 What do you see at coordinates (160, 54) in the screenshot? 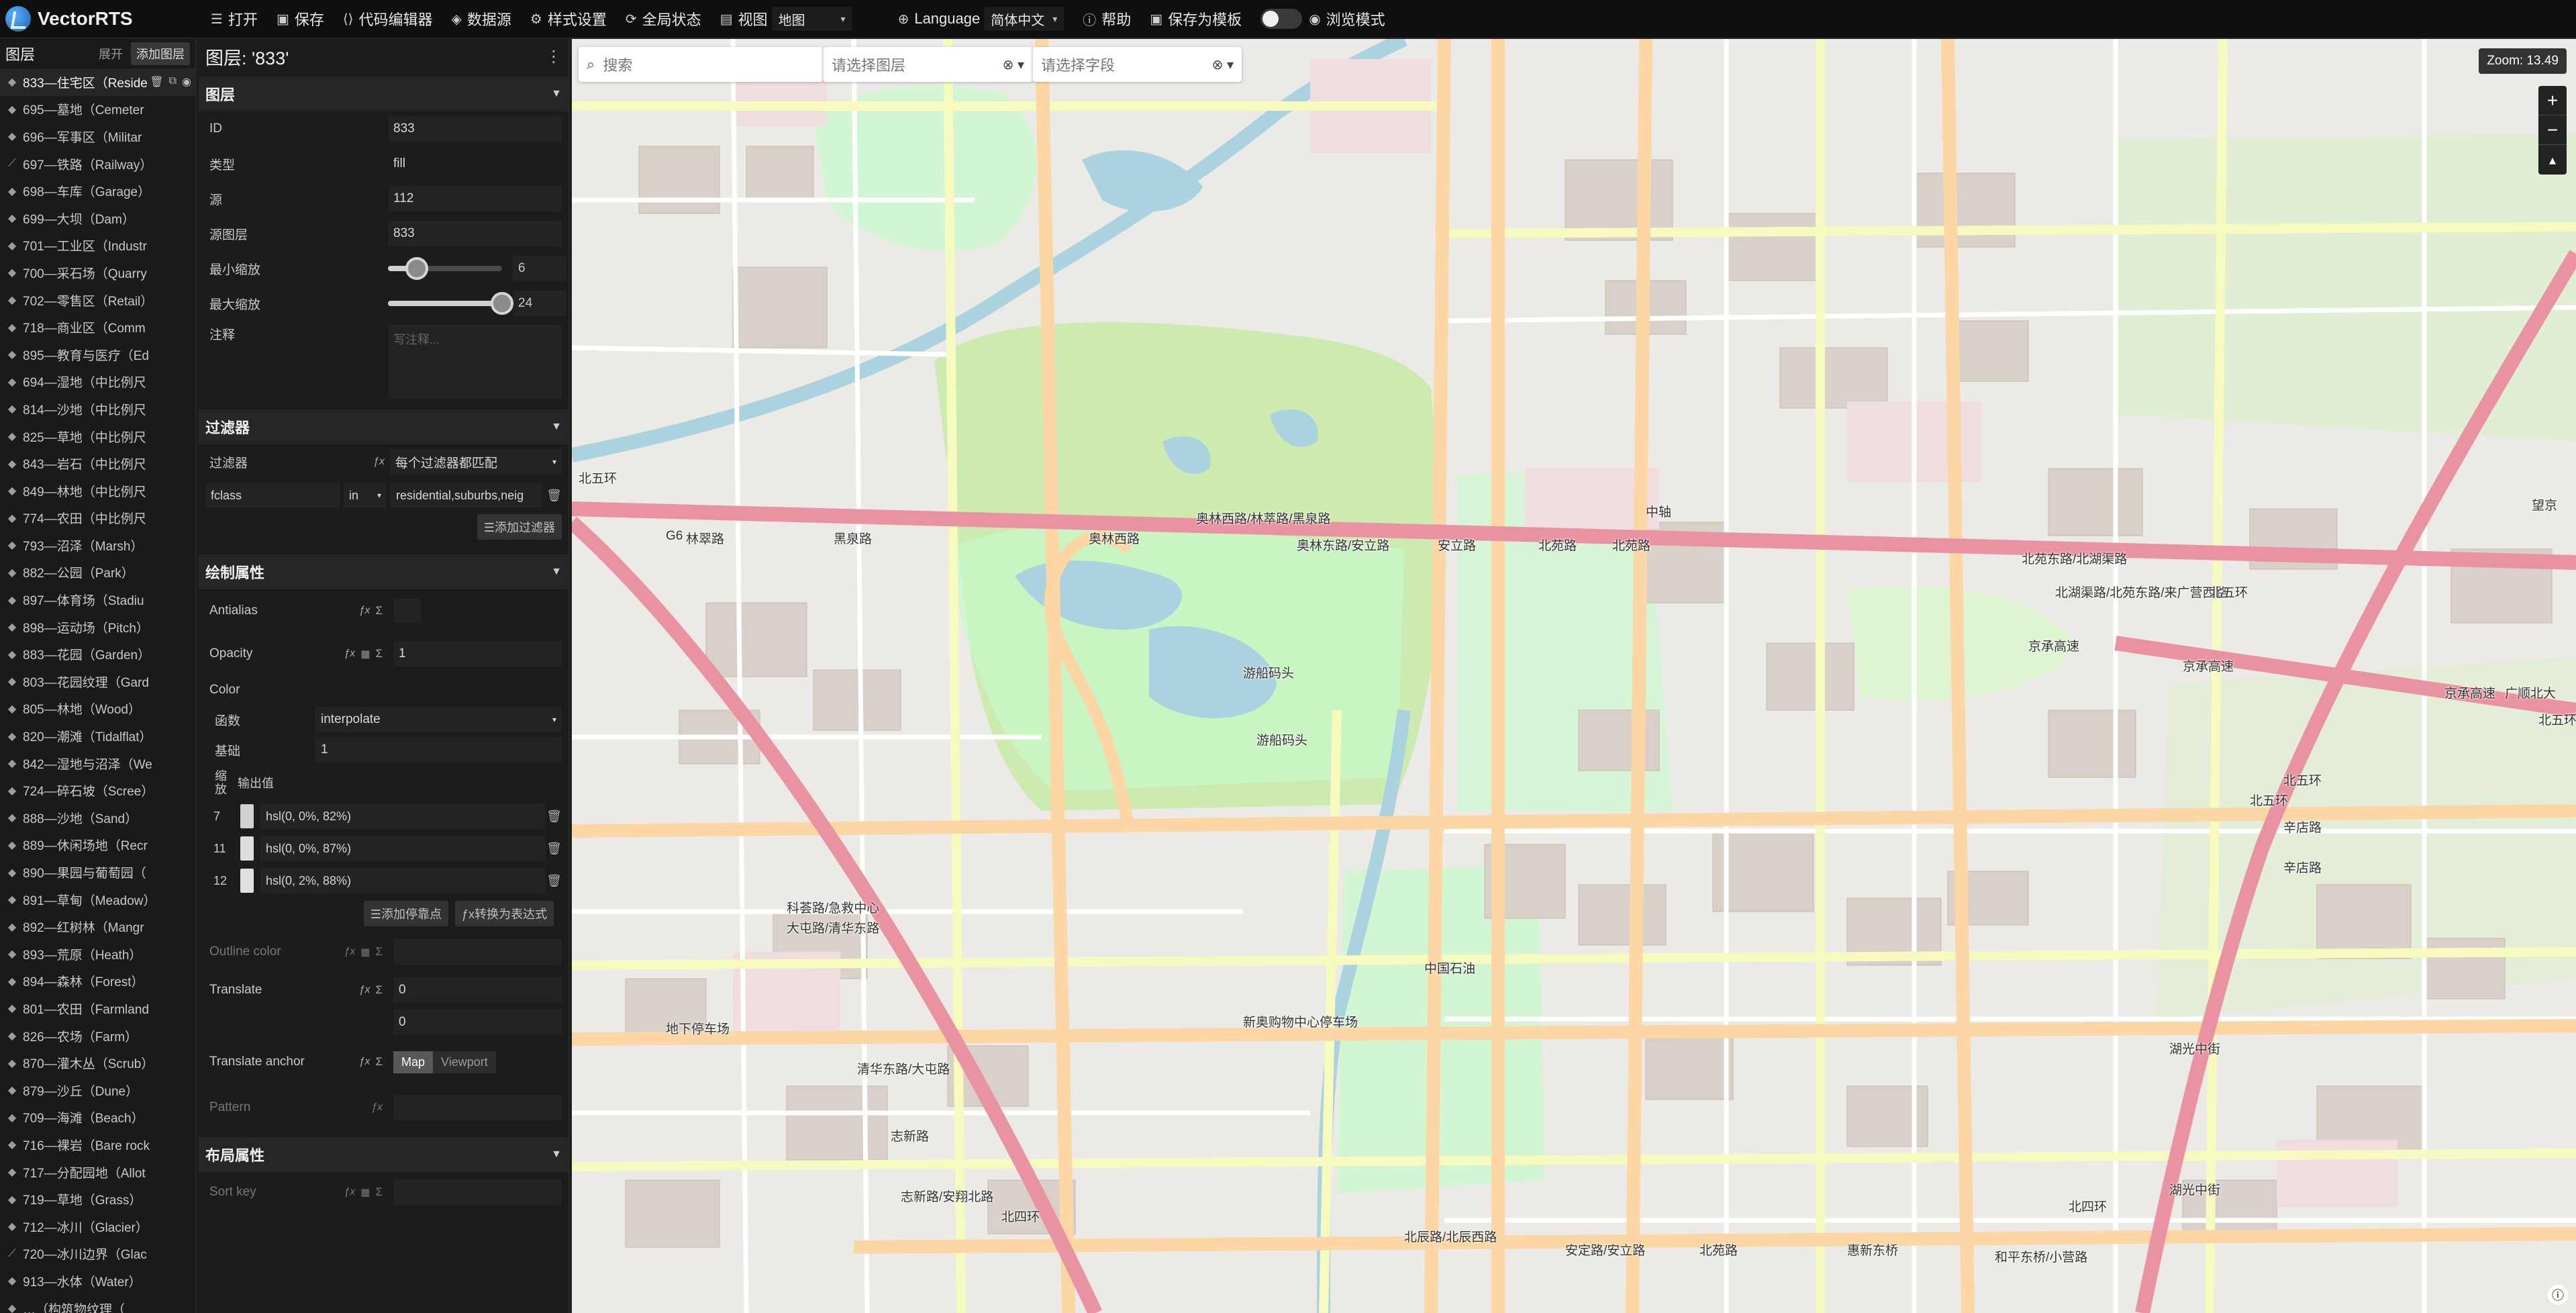
I see `add-layer-button: 添加图层` at bounding box center [160, 54].